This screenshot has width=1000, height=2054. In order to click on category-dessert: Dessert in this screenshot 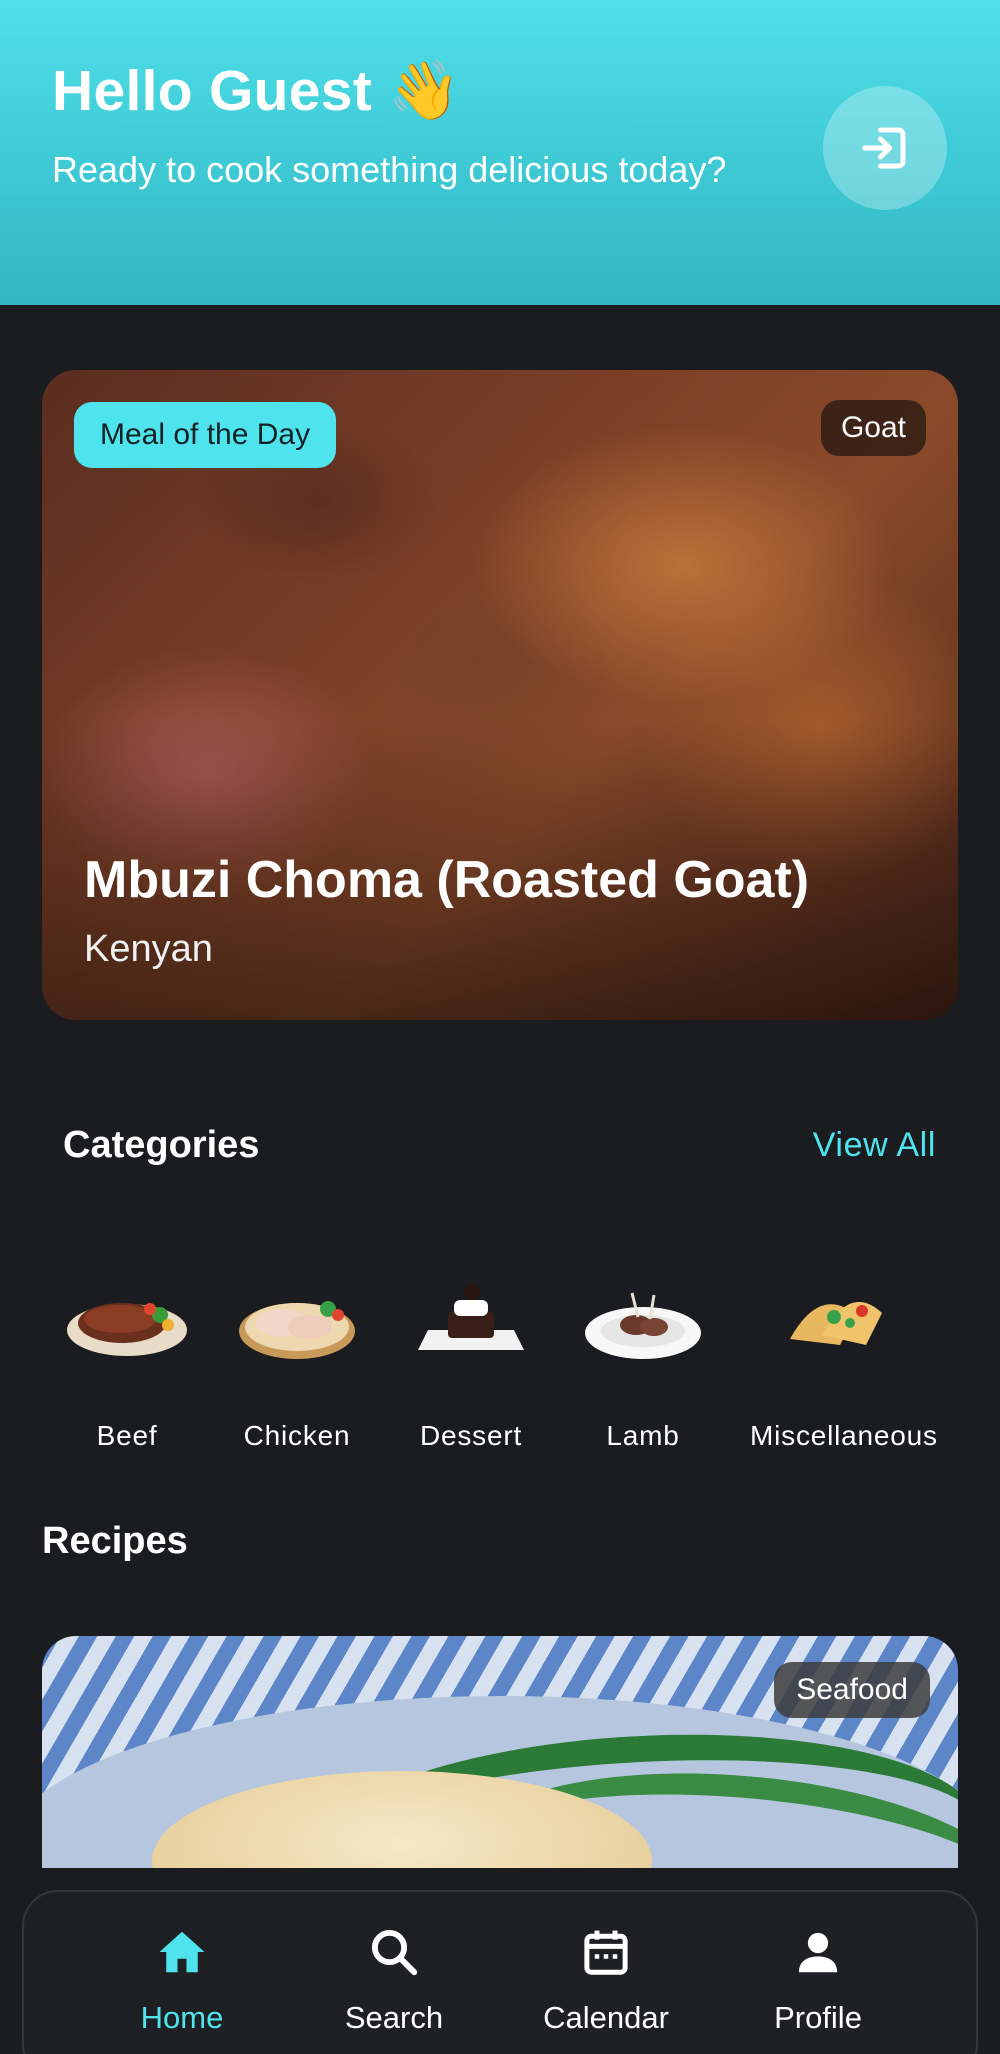, I will do `click(471, 1360)`.